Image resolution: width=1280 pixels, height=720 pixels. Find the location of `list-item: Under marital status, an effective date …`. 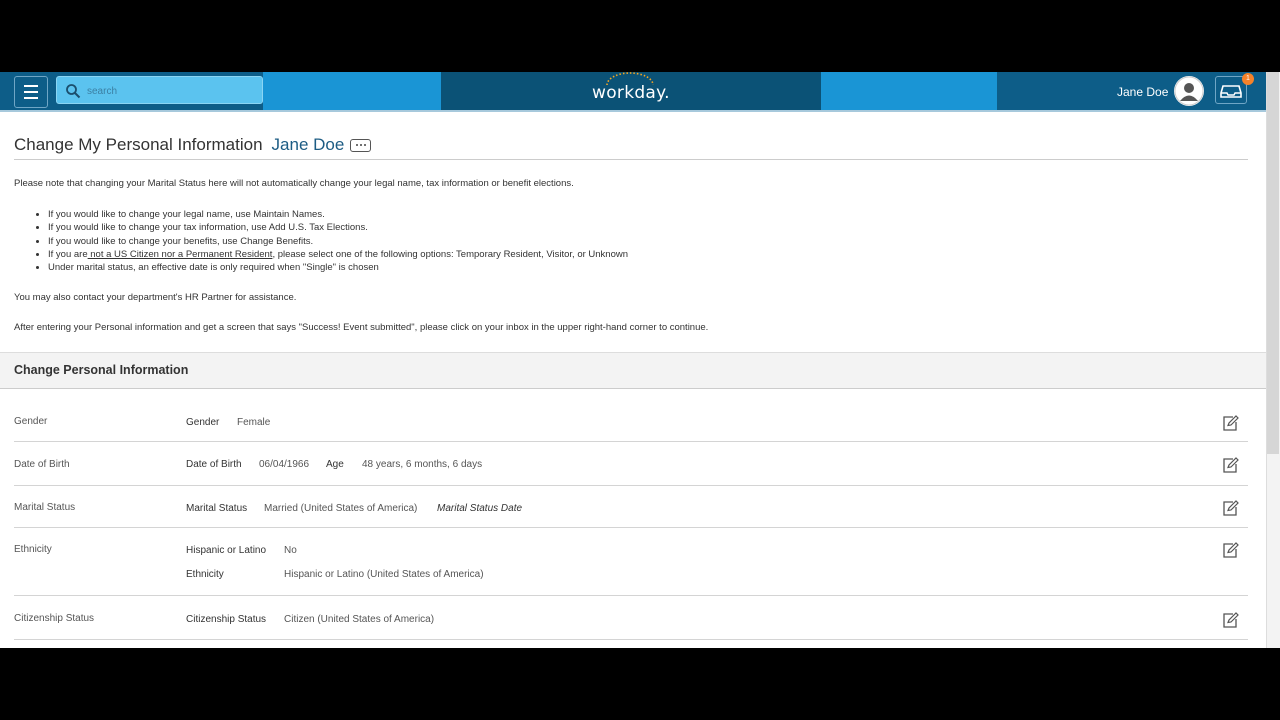

list-item: Under marital status, an effective date … is located at coordinates (338, 267).